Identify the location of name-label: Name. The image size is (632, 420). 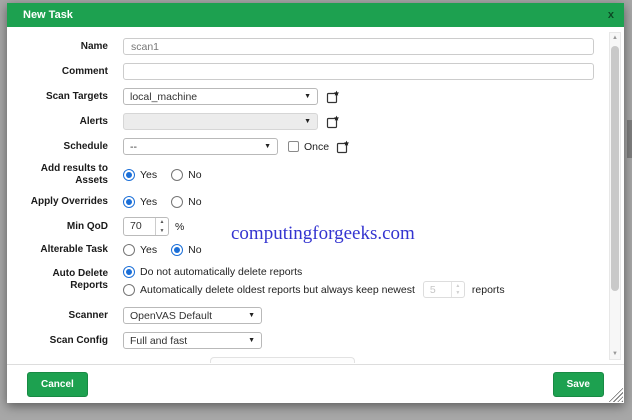
(94, 46).